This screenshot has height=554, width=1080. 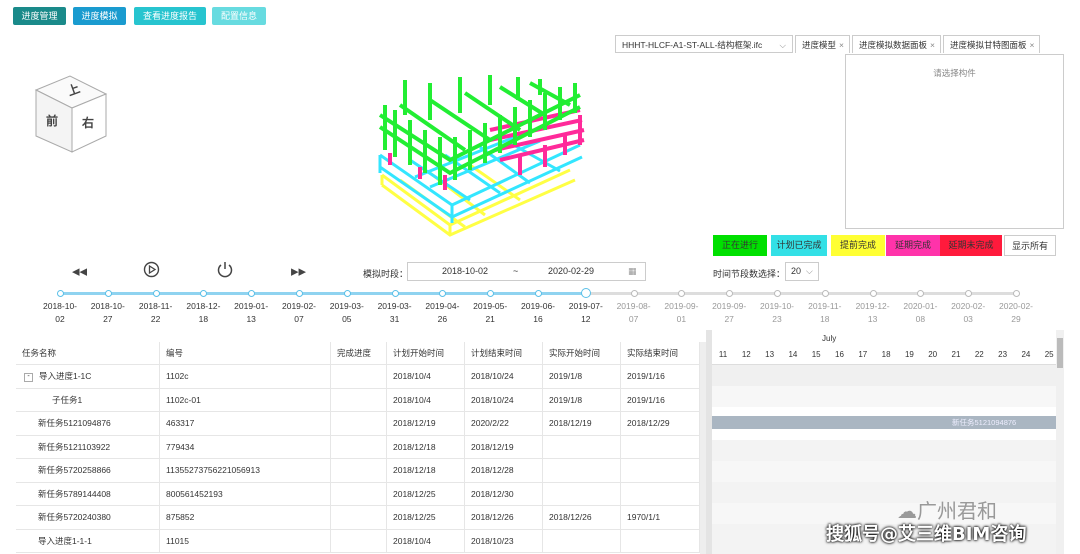 I want to click on bim-3d-model-viewport, so click(x=490, y=157).